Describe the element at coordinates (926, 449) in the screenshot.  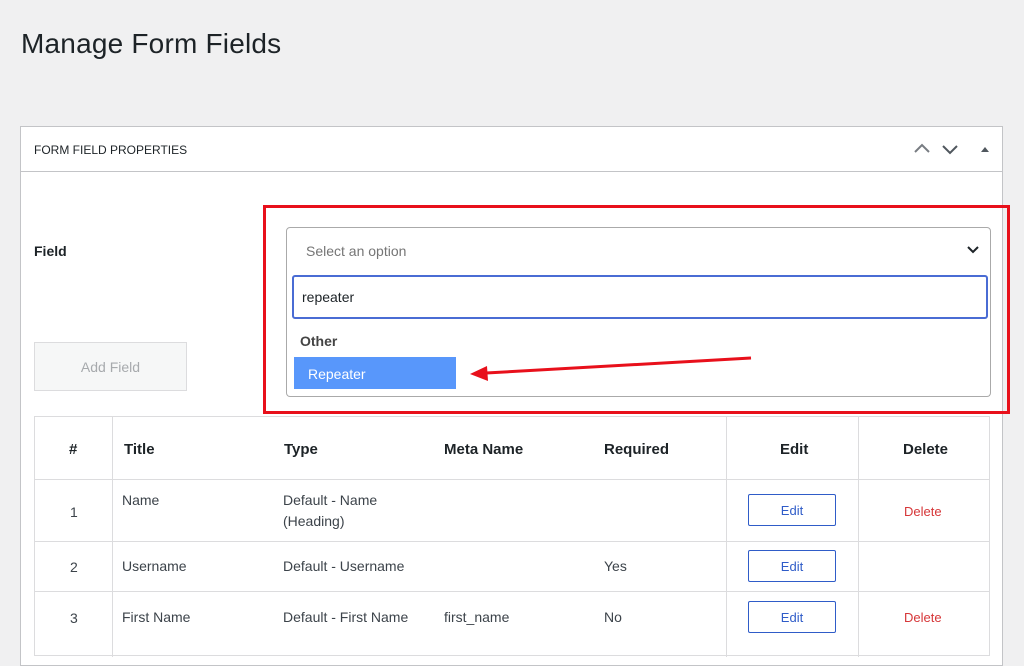
I see `header-delete: Delete` at that location.